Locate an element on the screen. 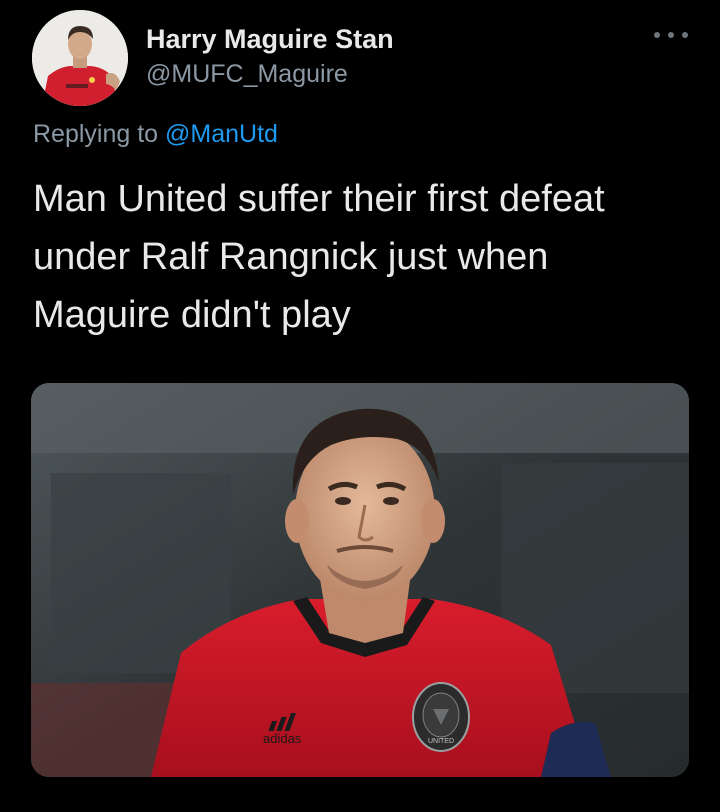  user-handle: @MUFC_Maguire is located at coordinates (247, 74).